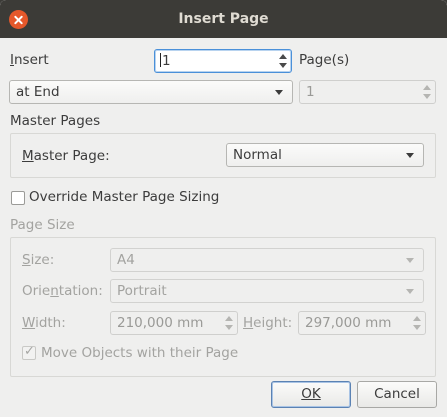 The image size is (447, 417). I want to click on width-spinbox: 210,000 mm, so click(174, 323).